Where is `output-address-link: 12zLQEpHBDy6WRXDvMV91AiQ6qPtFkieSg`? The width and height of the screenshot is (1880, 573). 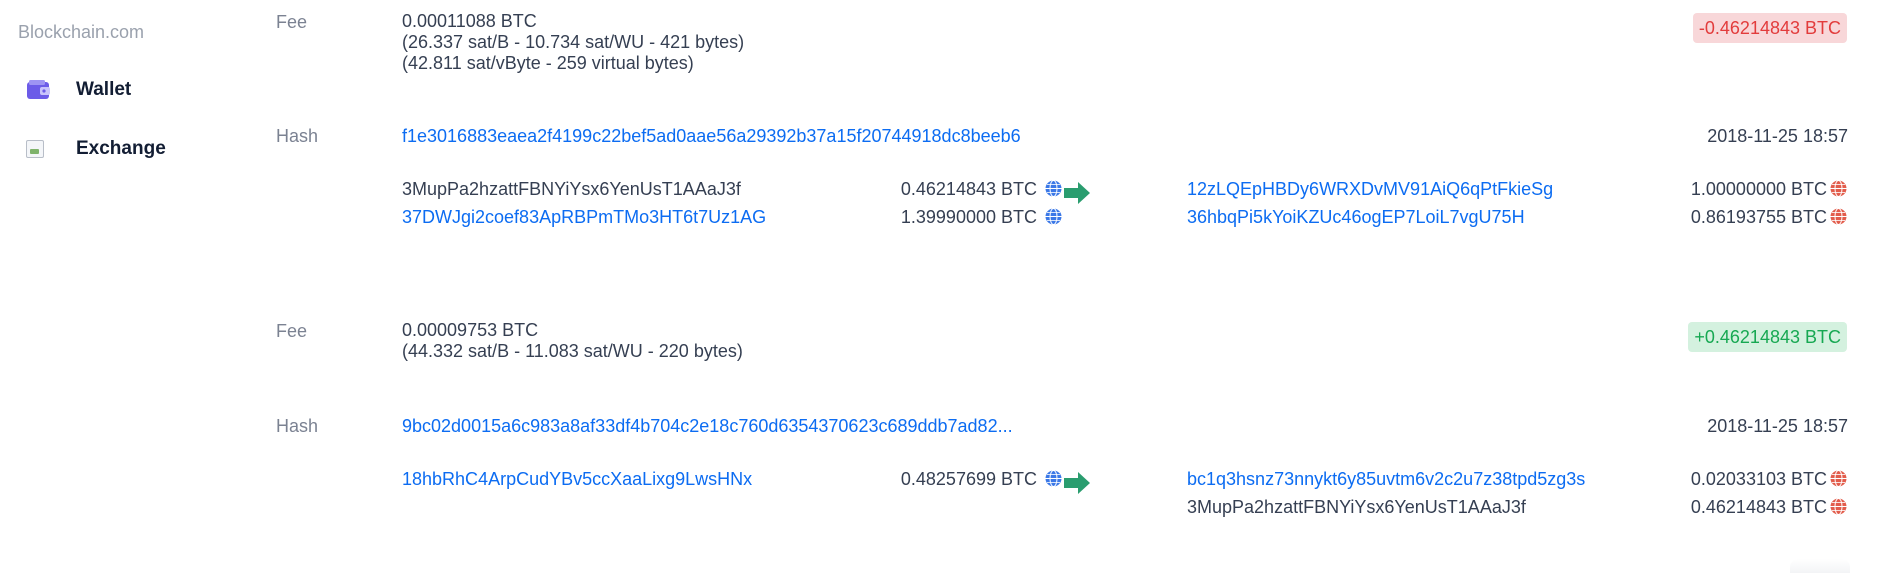
output-address-link: 12zLQEpHBDy6WRXDvMV91AiQ6qPtFkieSg is located at coordinates (1370, 189).